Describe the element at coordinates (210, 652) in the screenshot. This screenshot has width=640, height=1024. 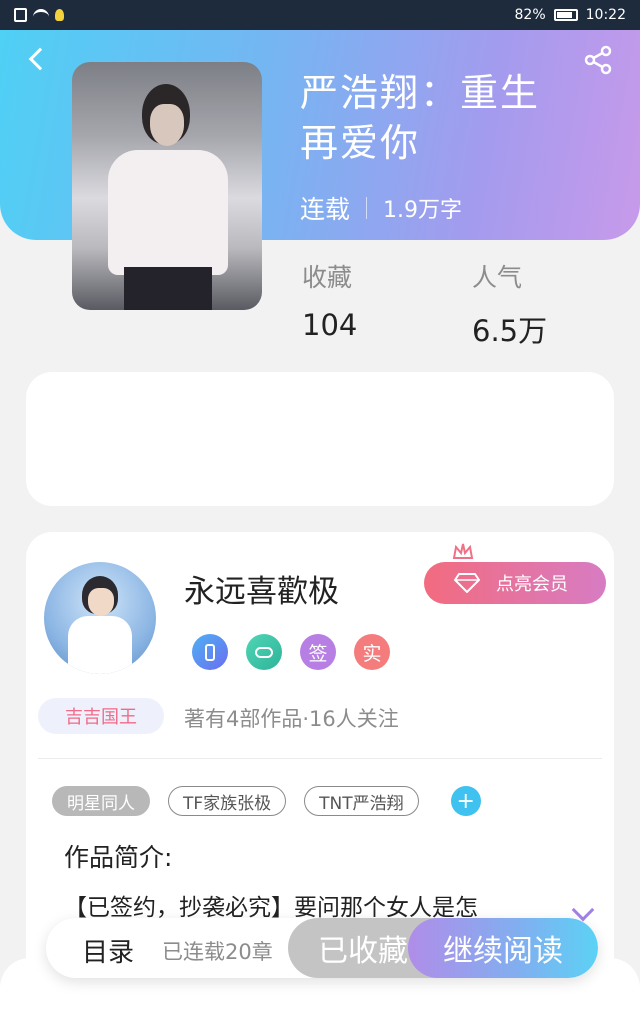
I see `phone-badge-icon` at that location.